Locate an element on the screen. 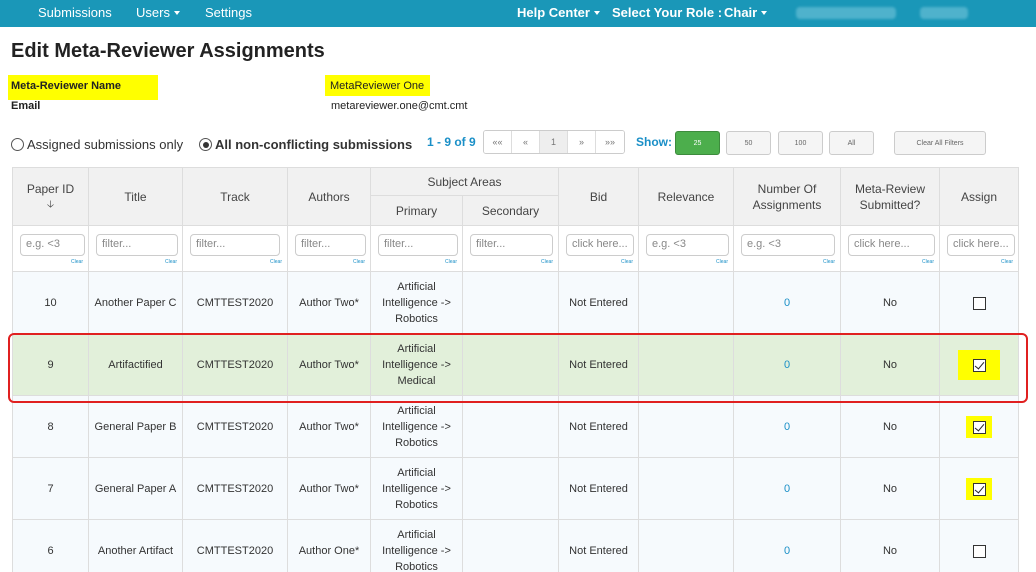 The width and height of the screenshot is (1036, 572). prev-page-button: « is located at coordinates (526, 142).